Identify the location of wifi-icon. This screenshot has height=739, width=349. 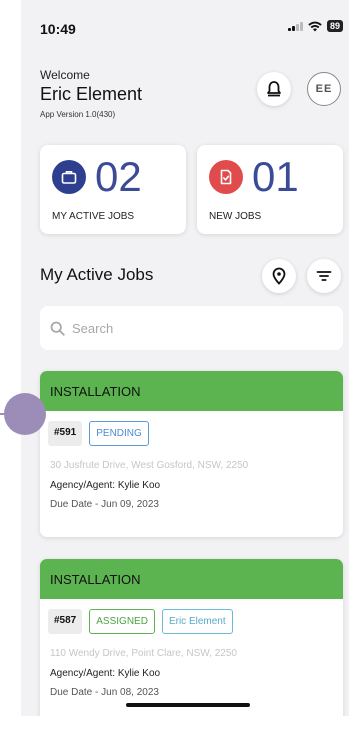
(315, 26).